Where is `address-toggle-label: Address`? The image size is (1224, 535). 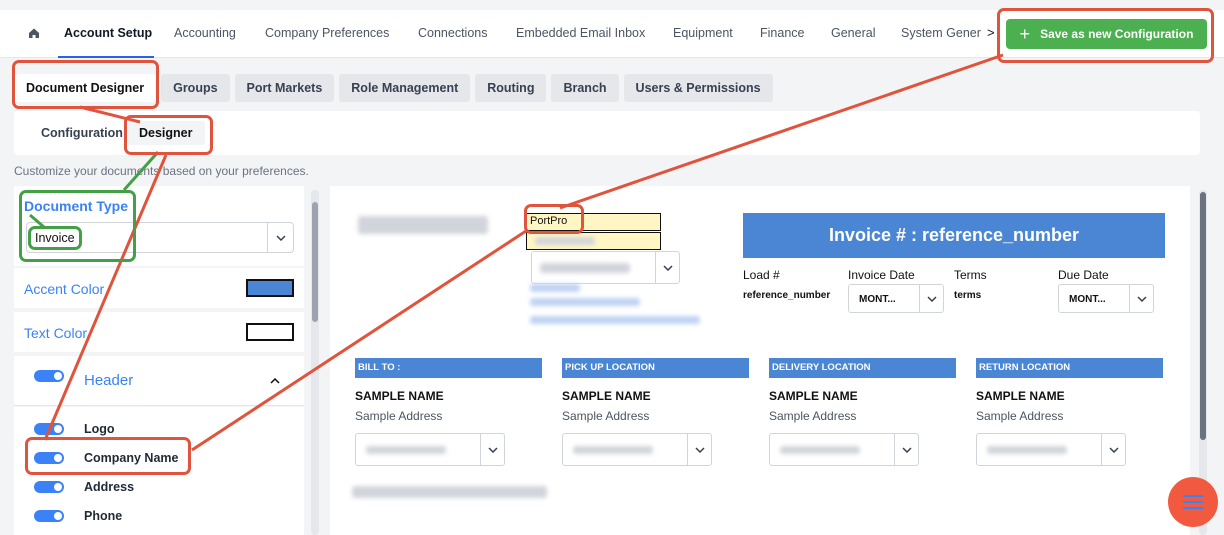
address-toggle-label: Address is located at coordinates (109, 487).